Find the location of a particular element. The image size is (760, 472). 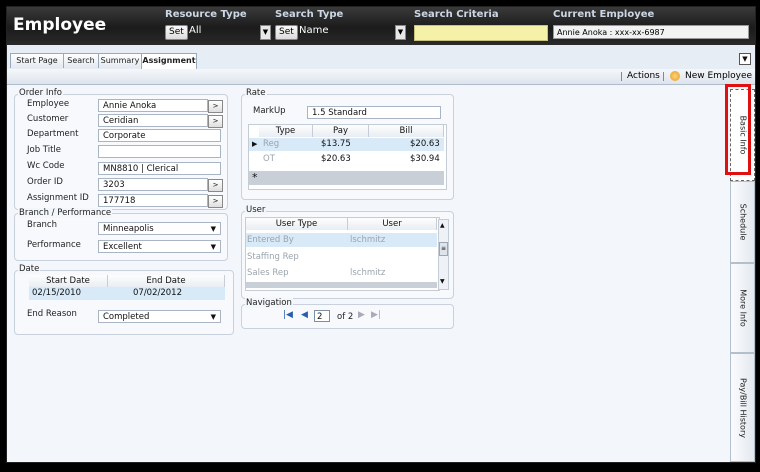

search-type-dropdown-icon: ▼ is located at coordinates (400, 32).